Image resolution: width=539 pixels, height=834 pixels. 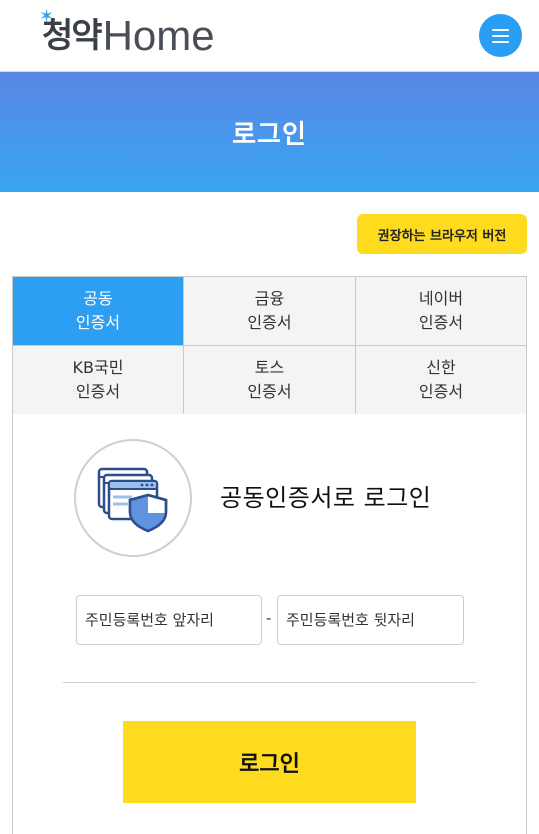 I want to click on resident-number-back-input, so click(x=370, y=620).